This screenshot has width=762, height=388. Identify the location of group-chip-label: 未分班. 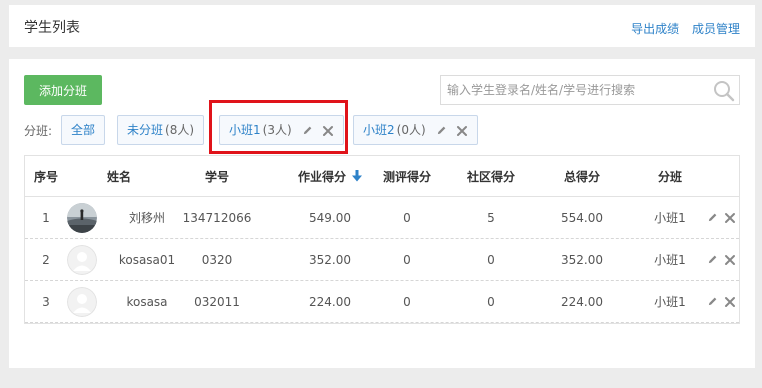
(145, 130).